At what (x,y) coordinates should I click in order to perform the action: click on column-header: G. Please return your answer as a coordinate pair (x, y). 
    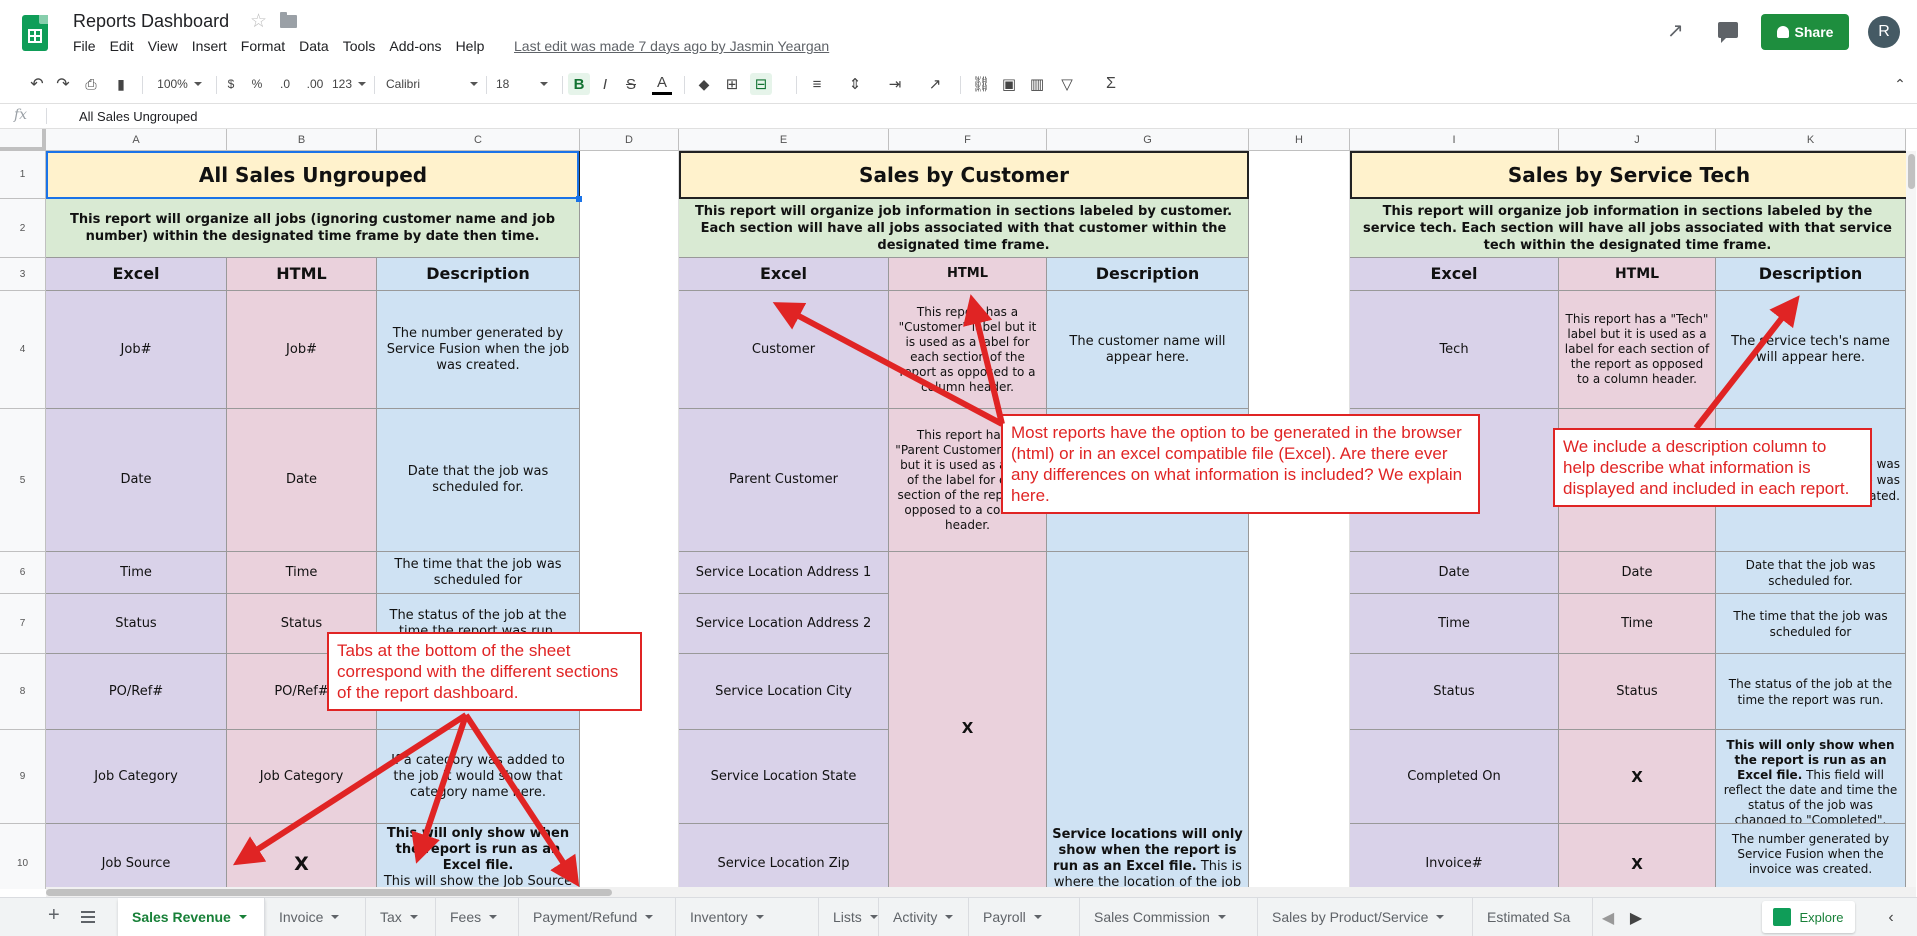
    Looking at the image, I should click on (1148, 140).